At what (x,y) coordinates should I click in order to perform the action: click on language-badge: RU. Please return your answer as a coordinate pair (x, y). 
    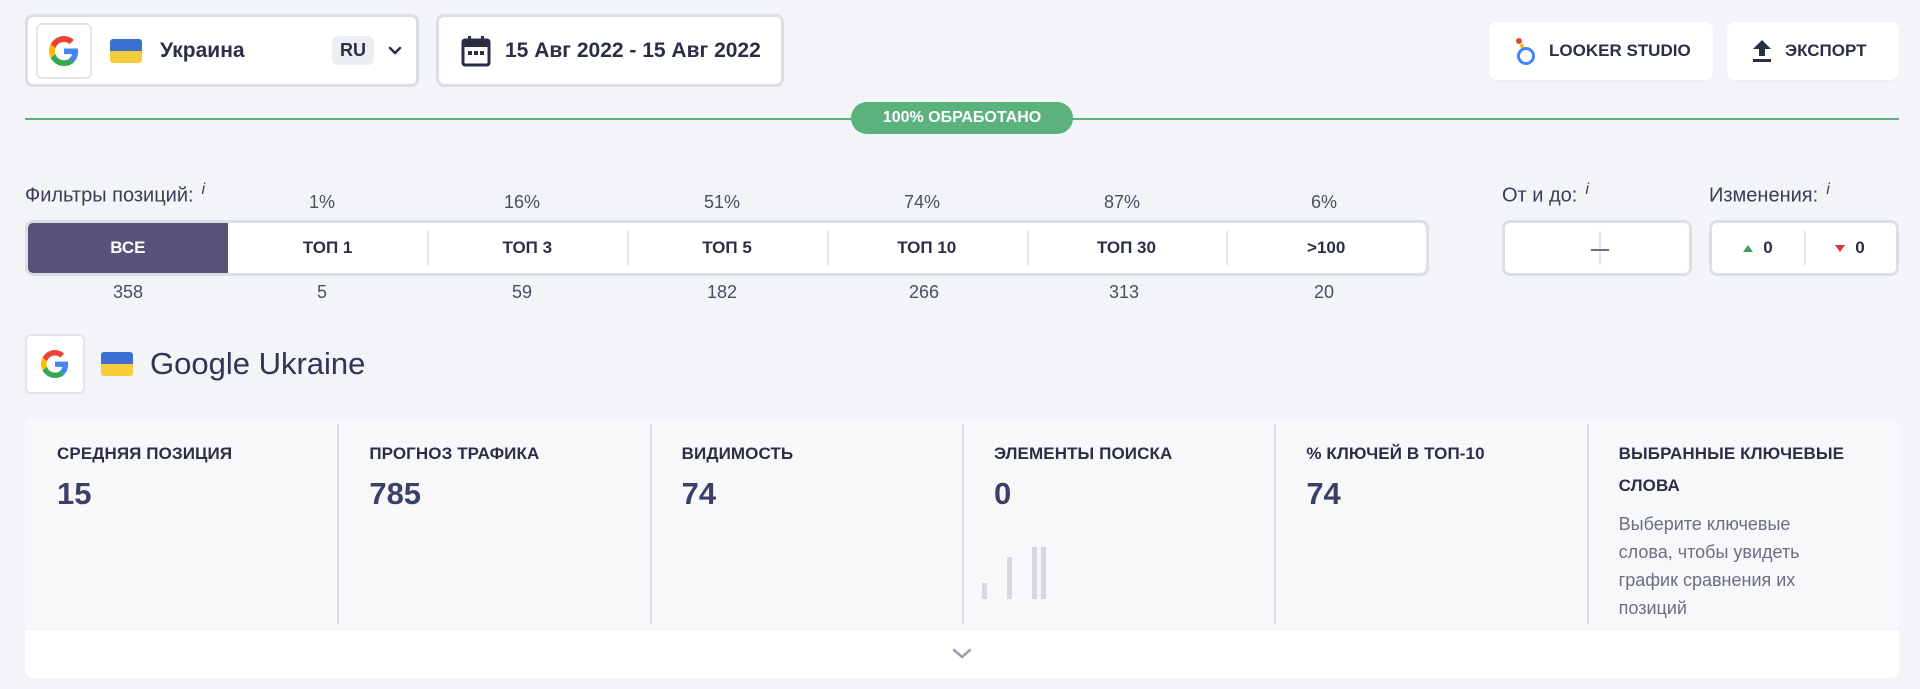
    Looking at the image, I should click on (353, 50).